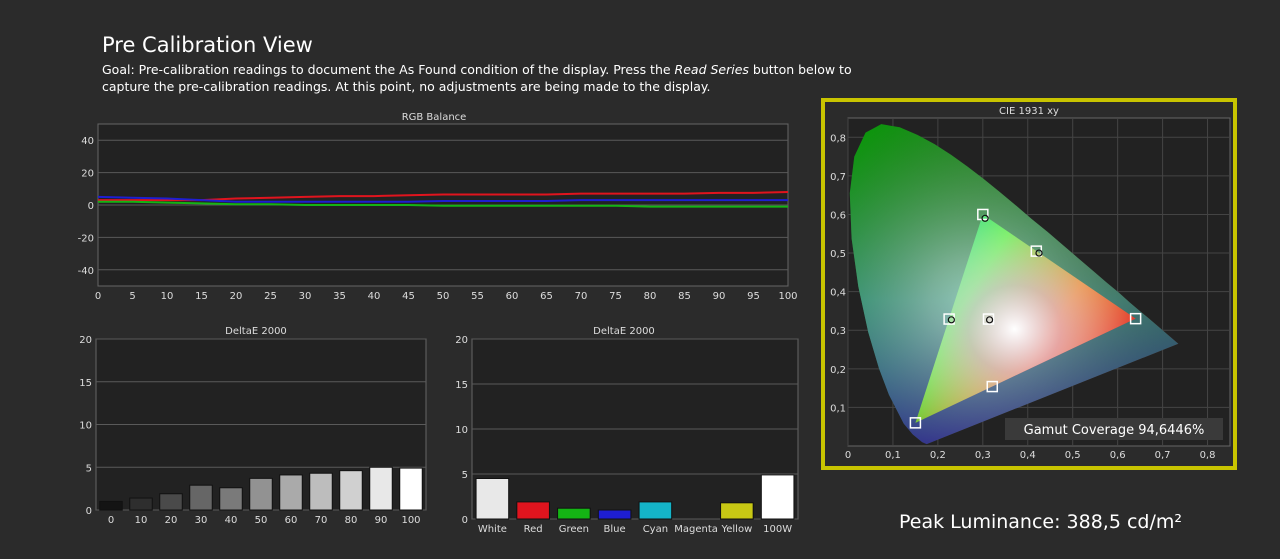  What do you see at coordinates (938, 455) in the screenshot?
I see `cie-xtick-label: 0,2` at bounding box center [938, 455].